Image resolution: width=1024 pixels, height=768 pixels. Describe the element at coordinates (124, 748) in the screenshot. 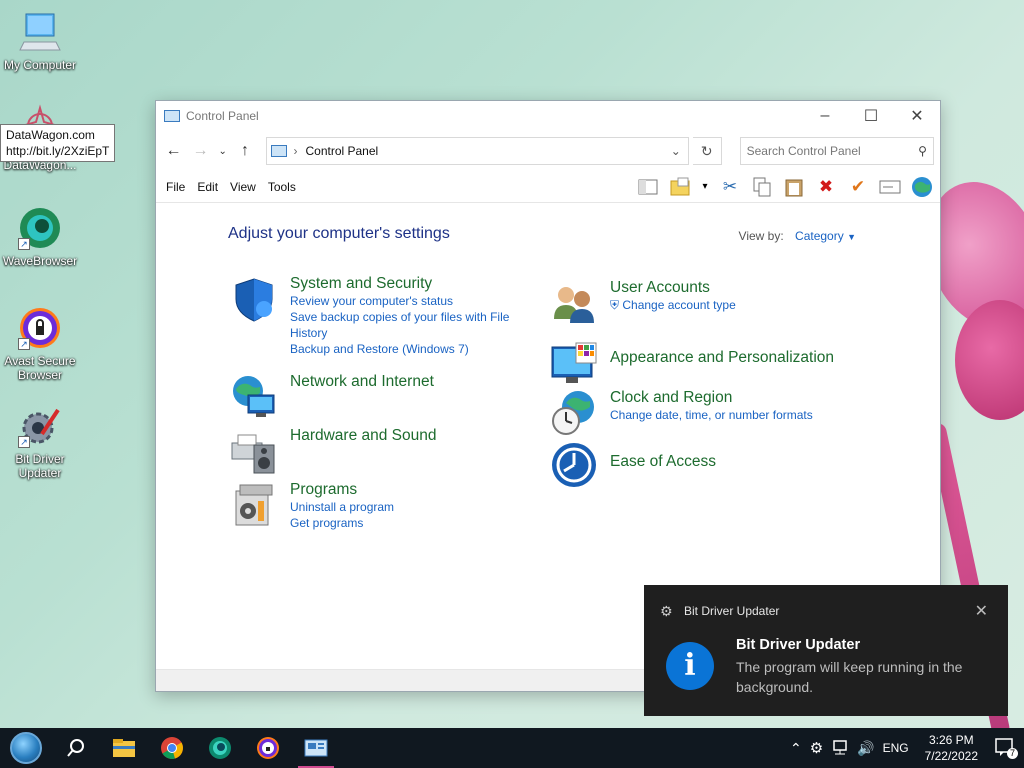

I see `taskbar-file-explorer` at that location.